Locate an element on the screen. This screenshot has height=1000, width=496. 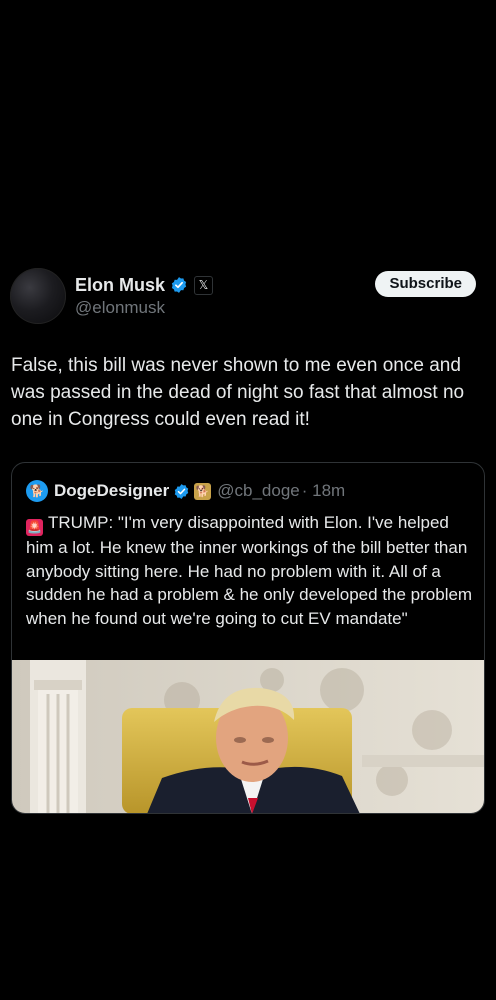
quote-header: 🐕 DogeDesigner 🐕 @cb_doge · 18m is located at coordinates (185, 491).